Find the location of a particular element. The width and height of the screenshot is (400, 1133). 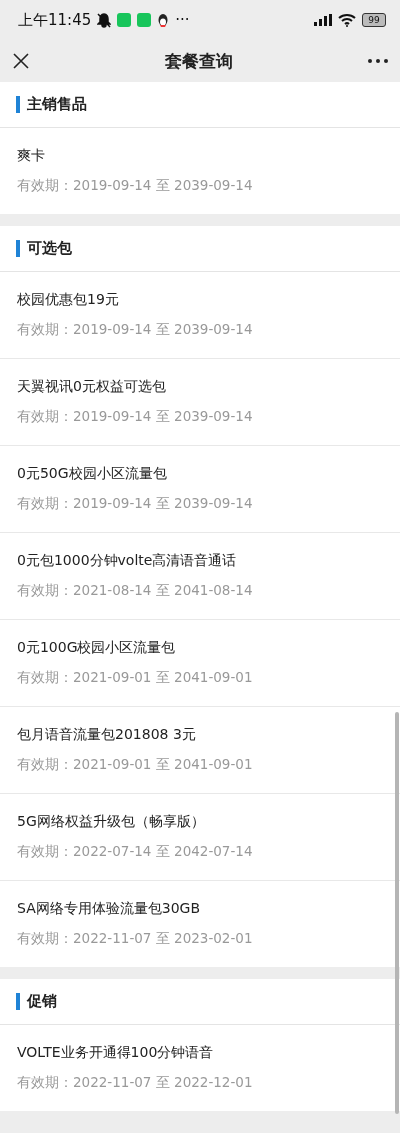

page-title: 套餐查询 is located at coordinates (199, 61).